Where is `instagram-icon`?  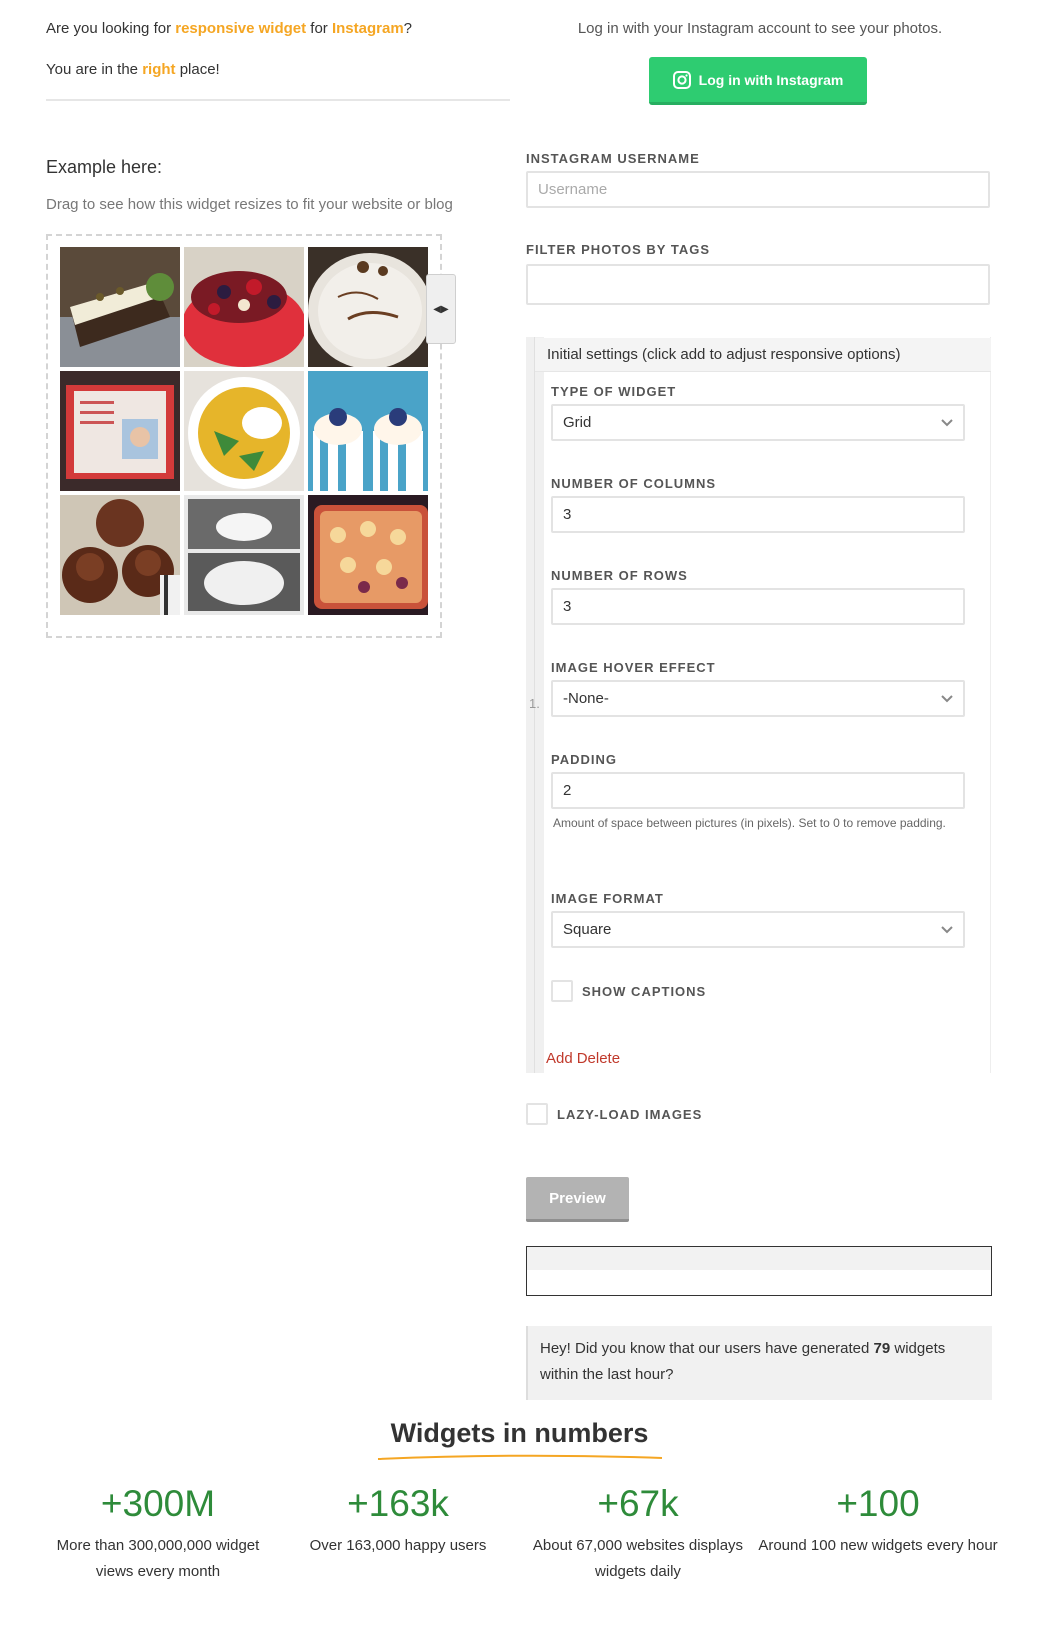 instagram-icon is located at coordinates (681, 79).